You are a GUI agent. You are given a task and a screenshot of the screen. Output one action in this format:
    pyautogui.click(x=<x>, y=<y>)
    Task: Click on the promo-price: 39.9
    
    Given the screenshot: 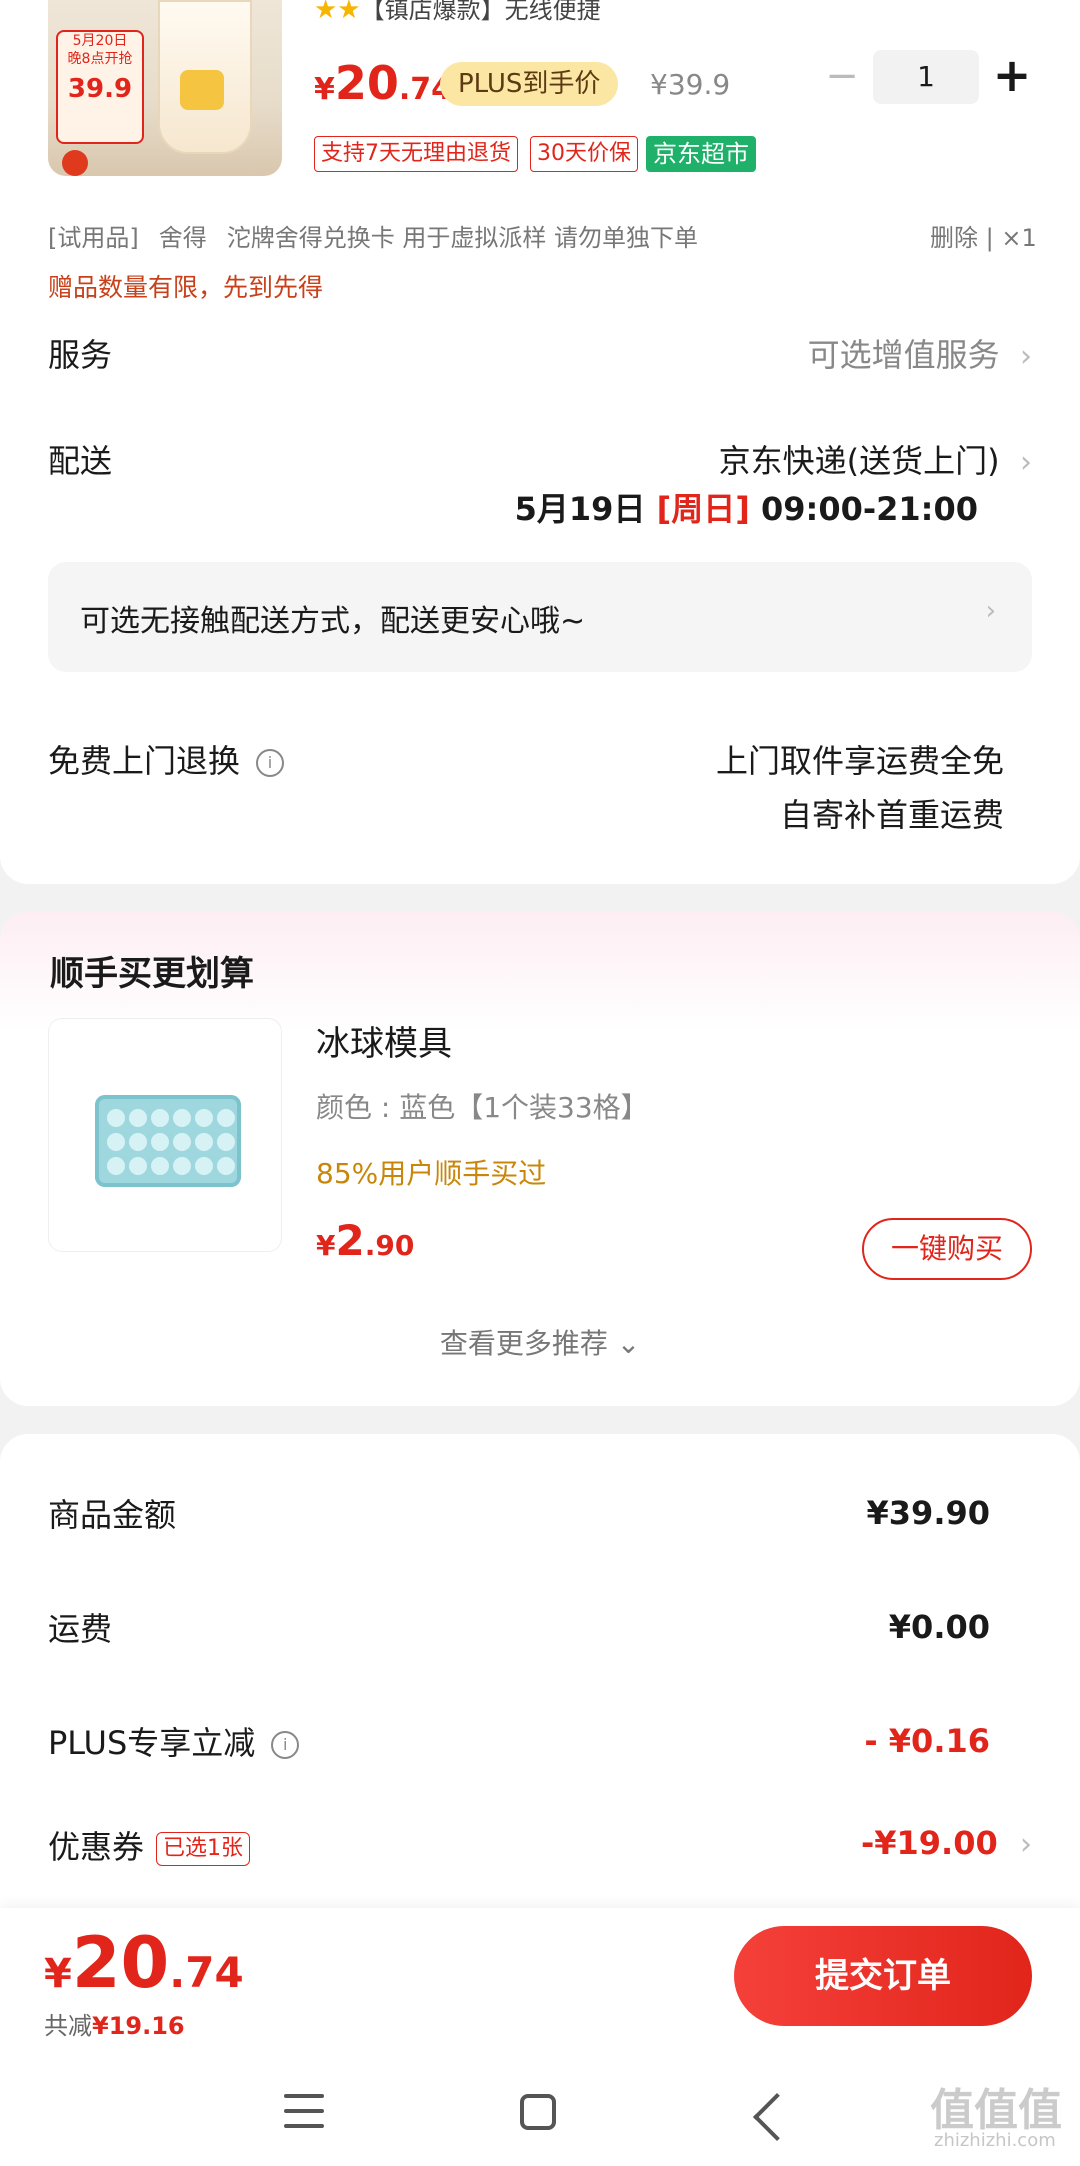 What is the action you would take?
    pyautogui.click(x=100, y=89)
    